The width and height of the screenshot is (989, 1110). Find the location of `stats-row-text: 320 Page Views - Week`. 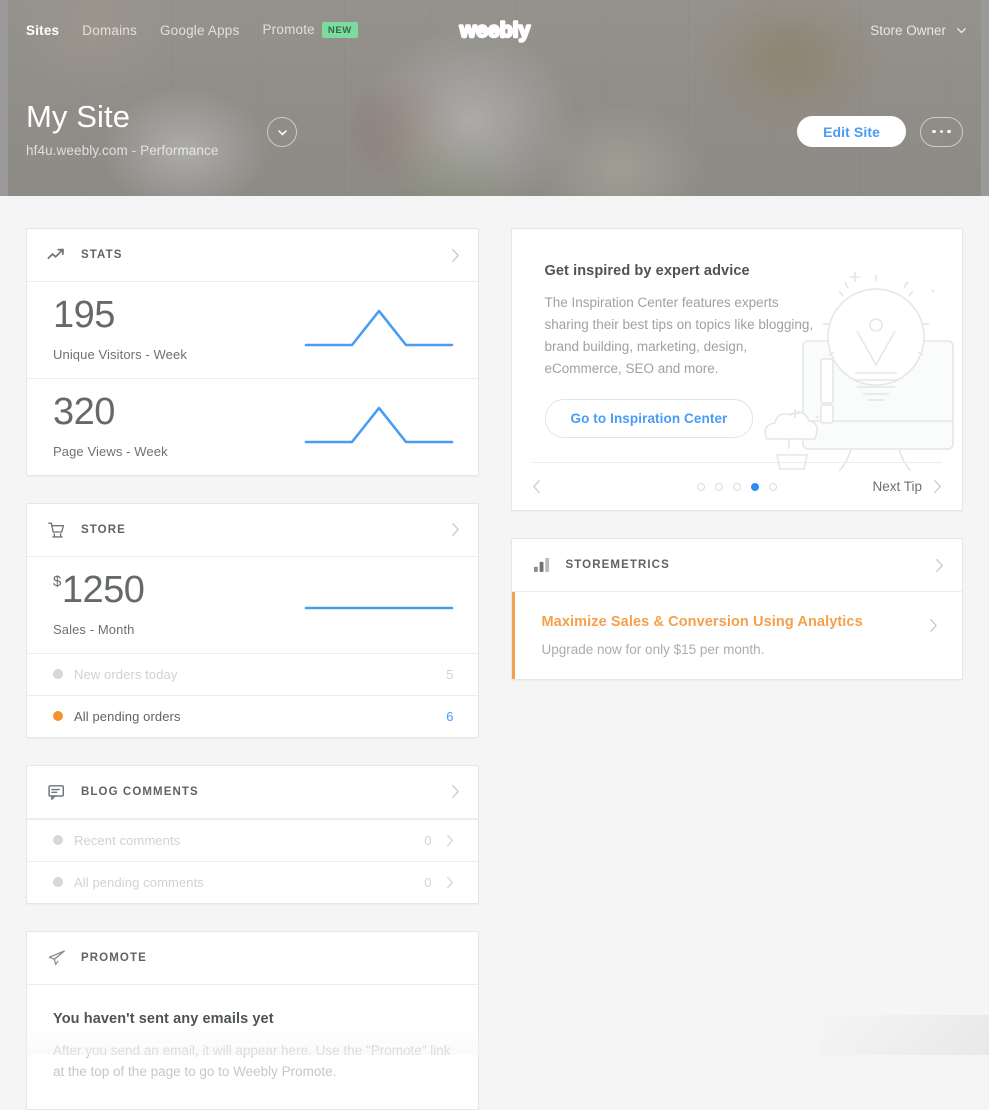

stats-row-text: 320 Page Views - Week is located at coordinates (178, 425).